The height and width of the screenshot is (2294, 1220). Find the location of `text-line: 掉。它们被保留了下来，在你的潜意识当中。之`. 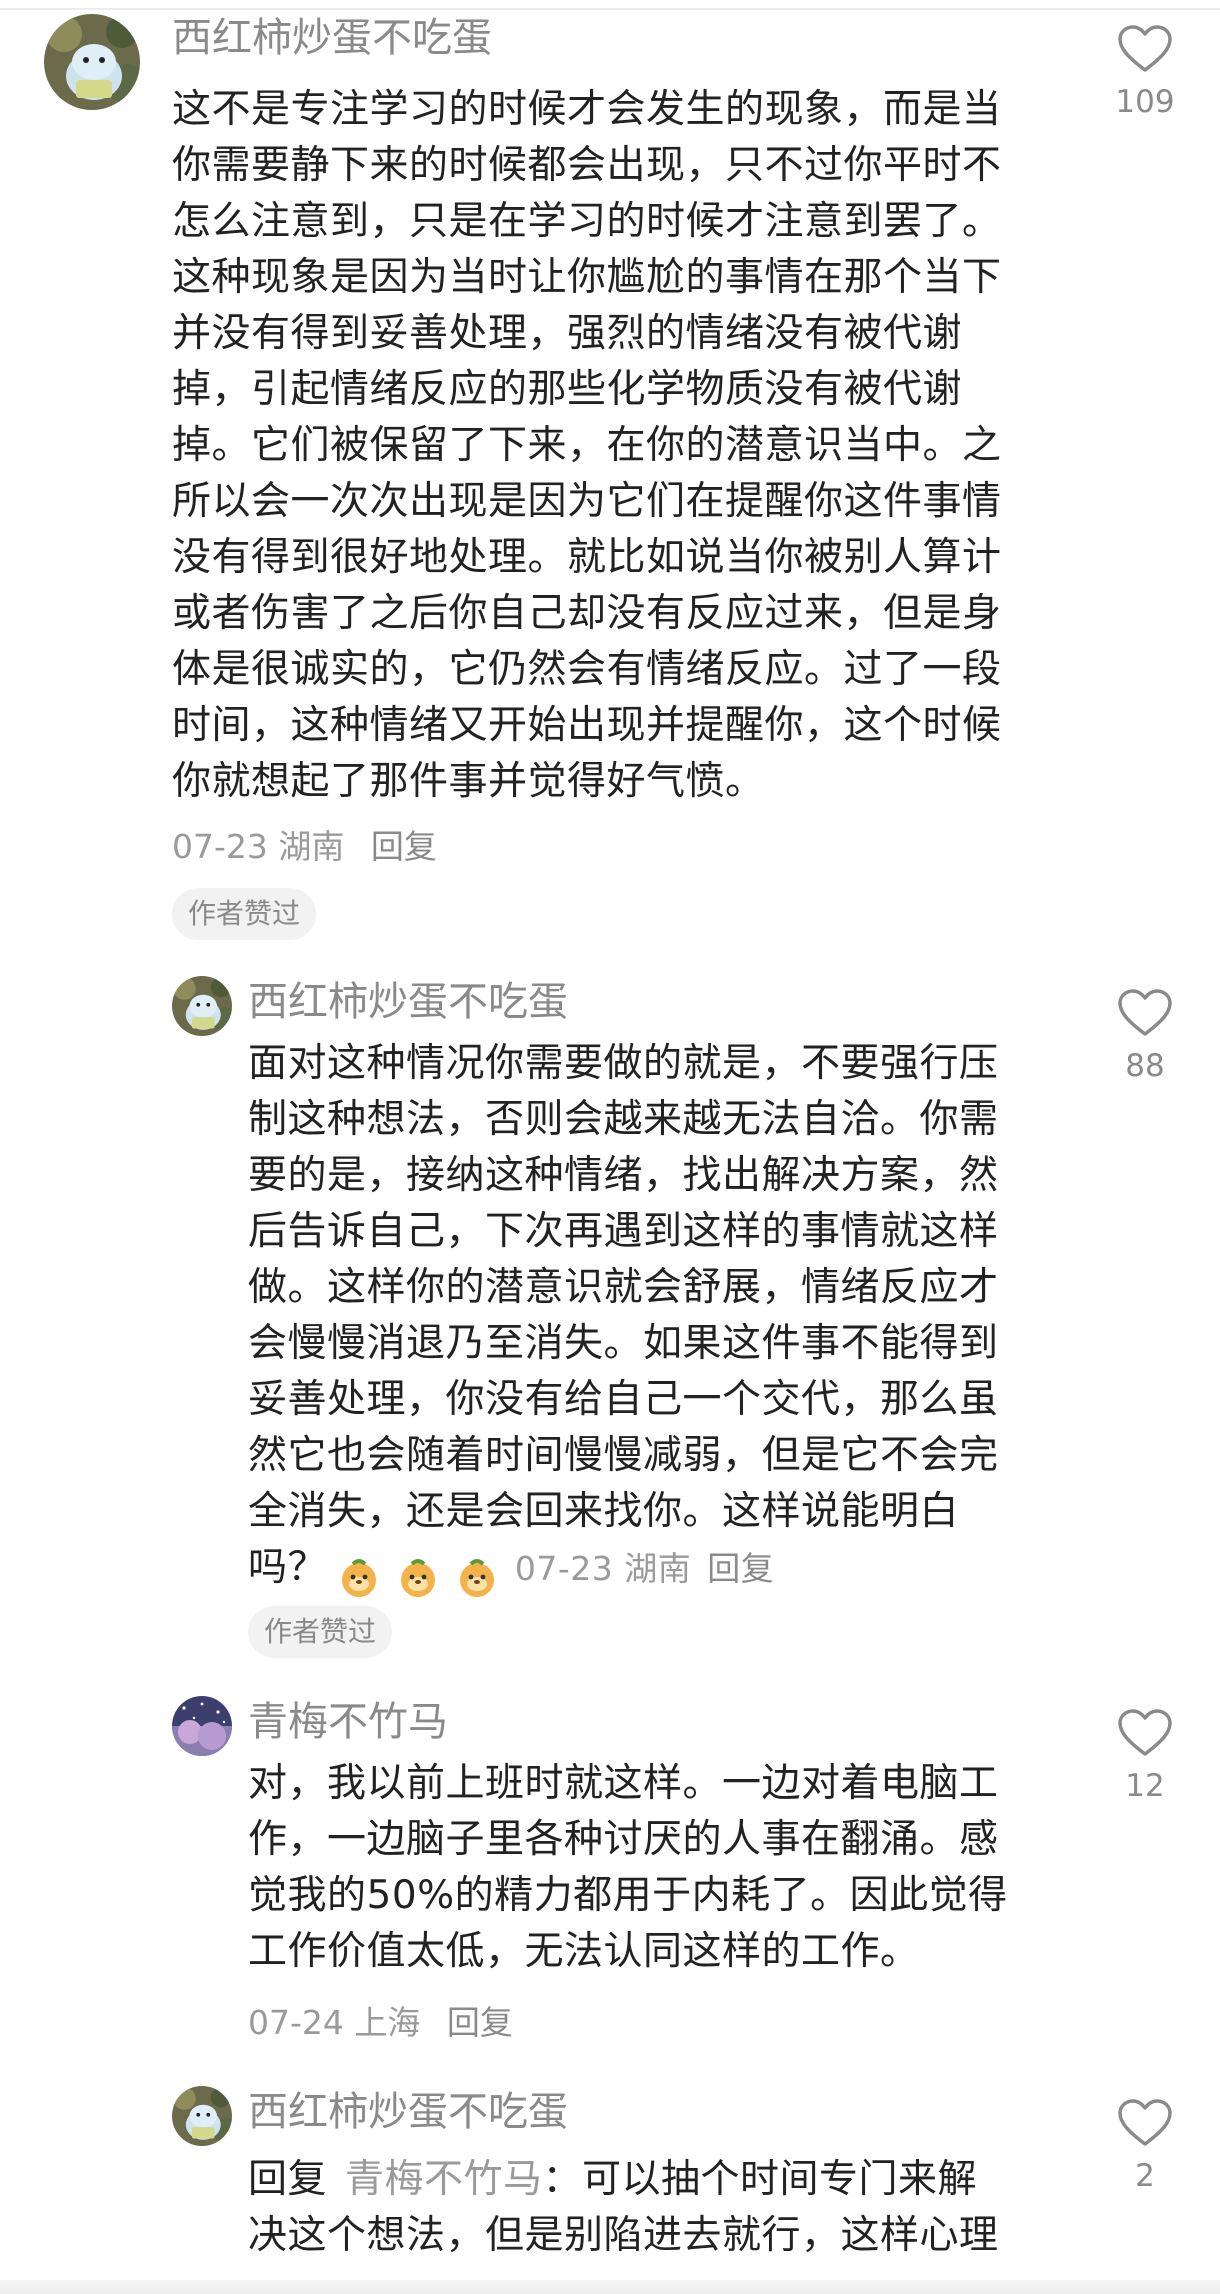

text-line: 掉。它们被保留了下来，在你的潜意识当中。之 is located at coordinates (587, 445).